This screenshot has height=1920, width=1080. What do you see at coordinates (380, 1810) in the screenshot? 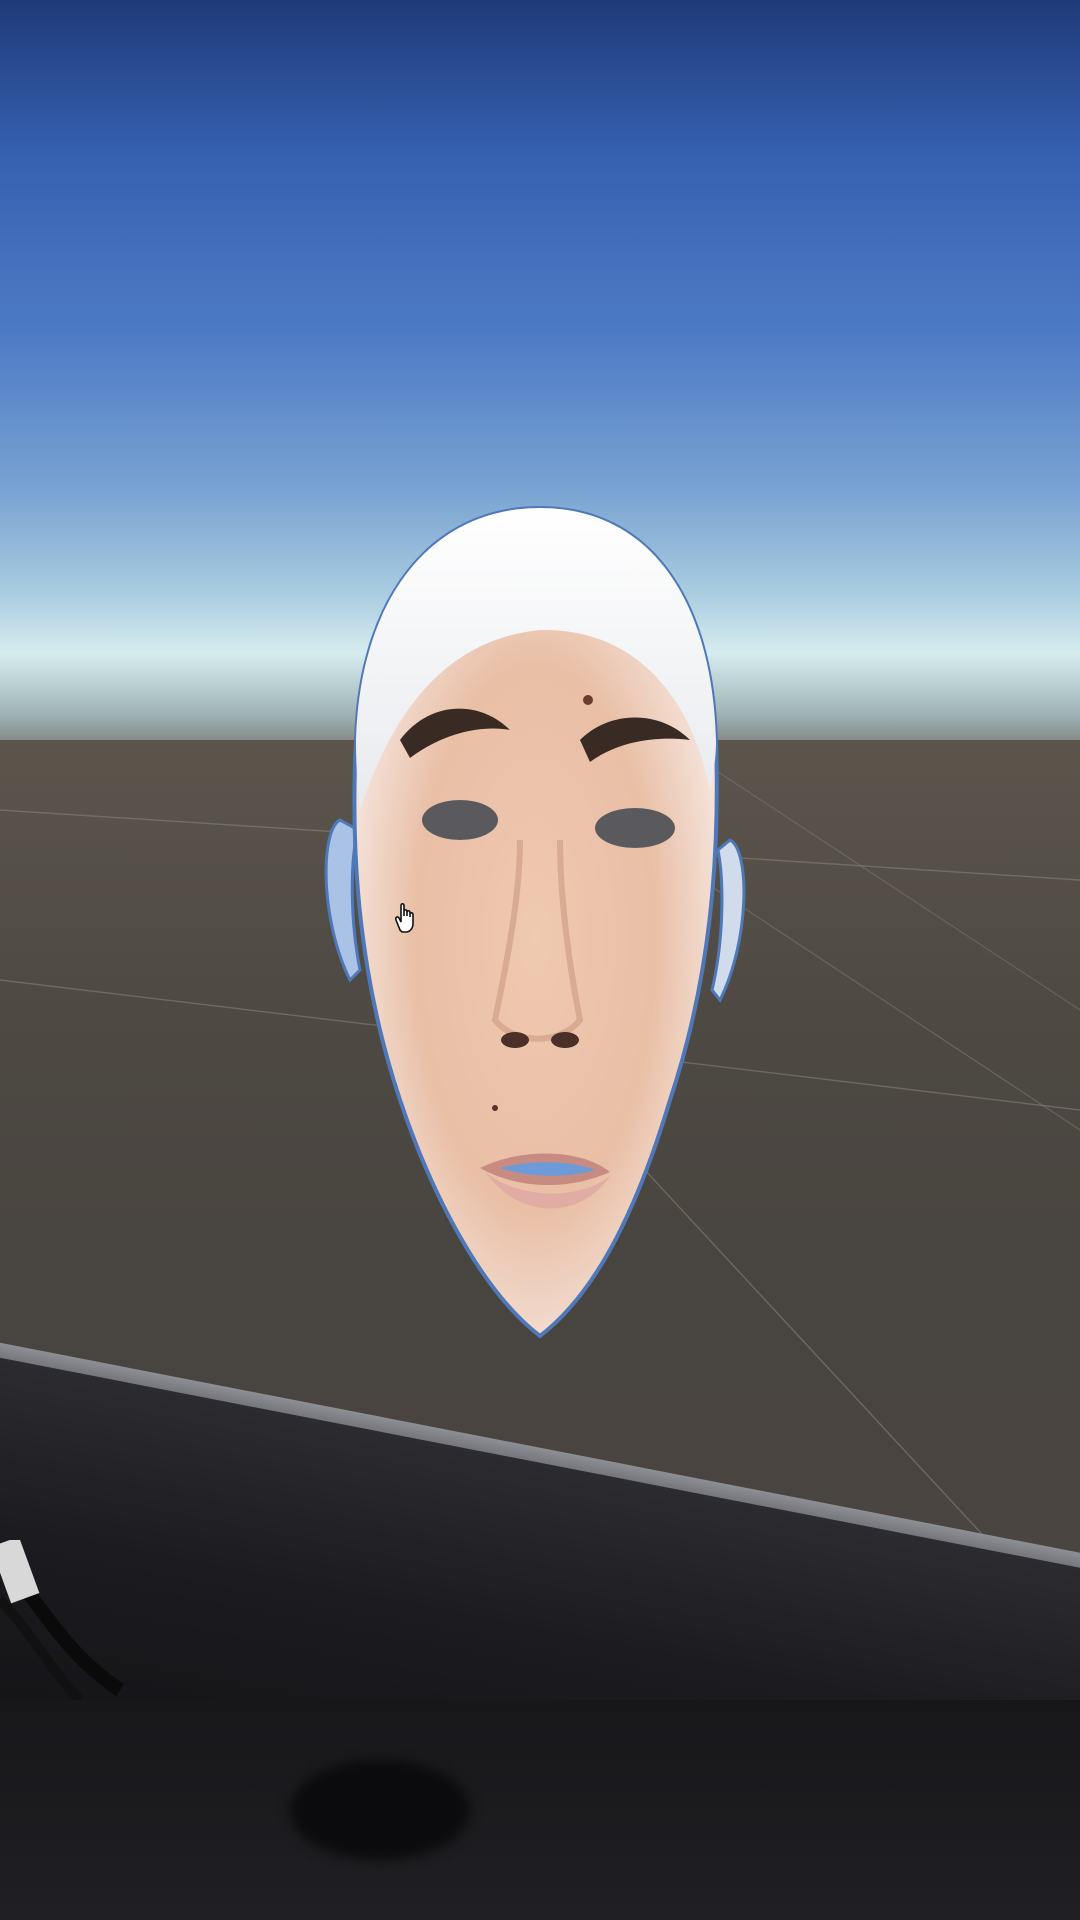
I see `desk-object` at bounding box center [380, 1810].